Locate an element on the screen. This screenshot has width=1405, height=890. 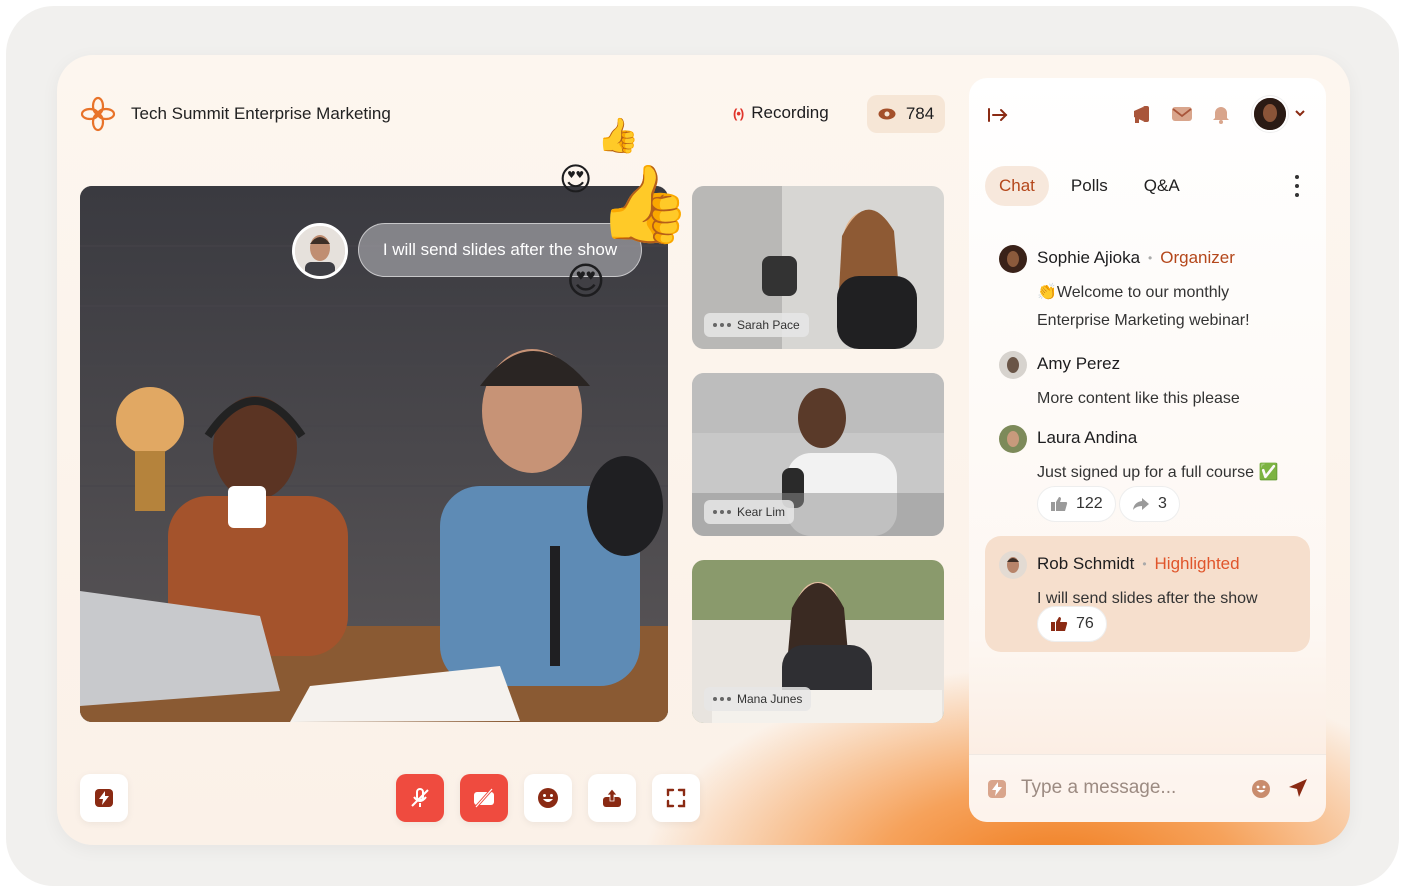
recording-indicator: (•) Recording is located at coordinates (781, 113).